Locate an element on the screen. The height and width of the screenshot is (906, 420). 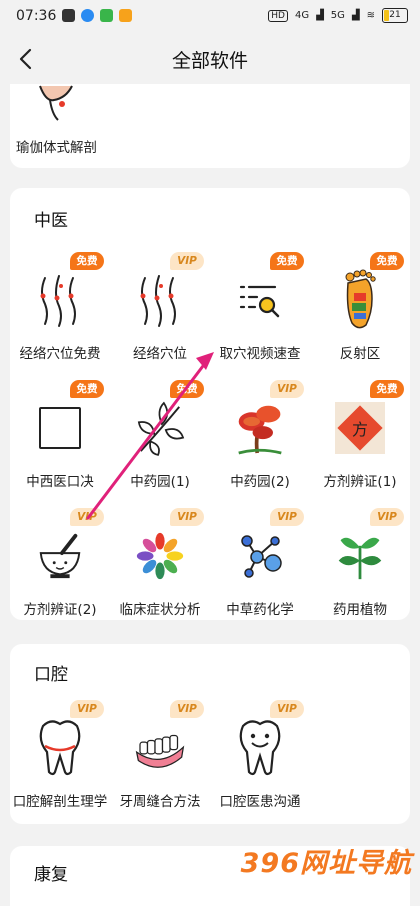
app-item-herb-garden-2: VIP 中药园(2) is located at coordinates (260, 449).